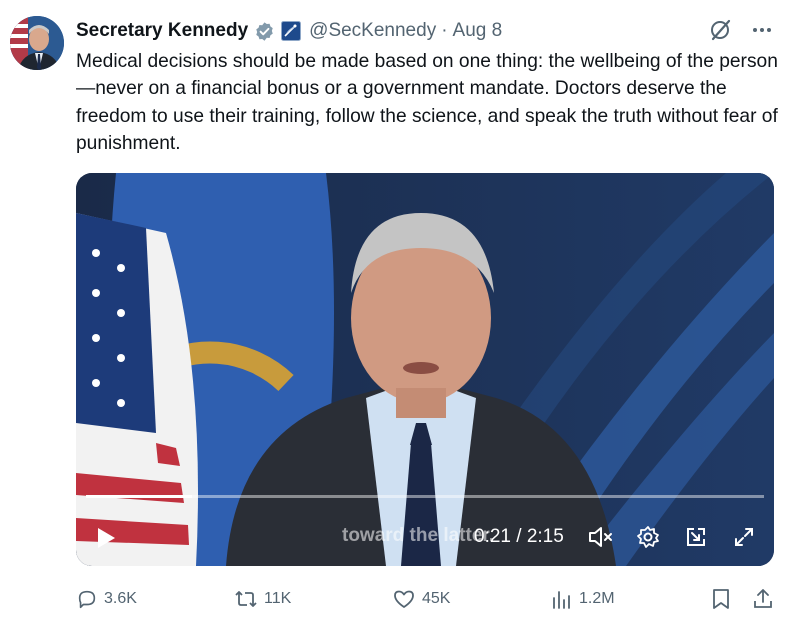 The height and width of the screenshot is (622, 791). I want to click on video-progress-fill, so click(139, 496).